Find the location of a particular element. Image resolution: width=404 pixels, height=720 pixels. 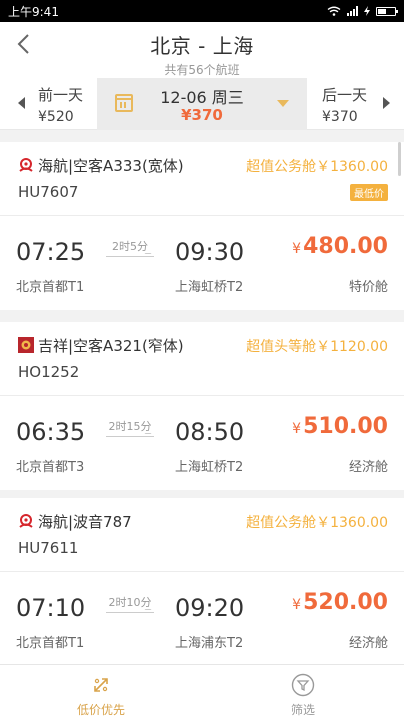

header: 北京 - 上海 共有56个航班 is located at coordinates (202, 50).